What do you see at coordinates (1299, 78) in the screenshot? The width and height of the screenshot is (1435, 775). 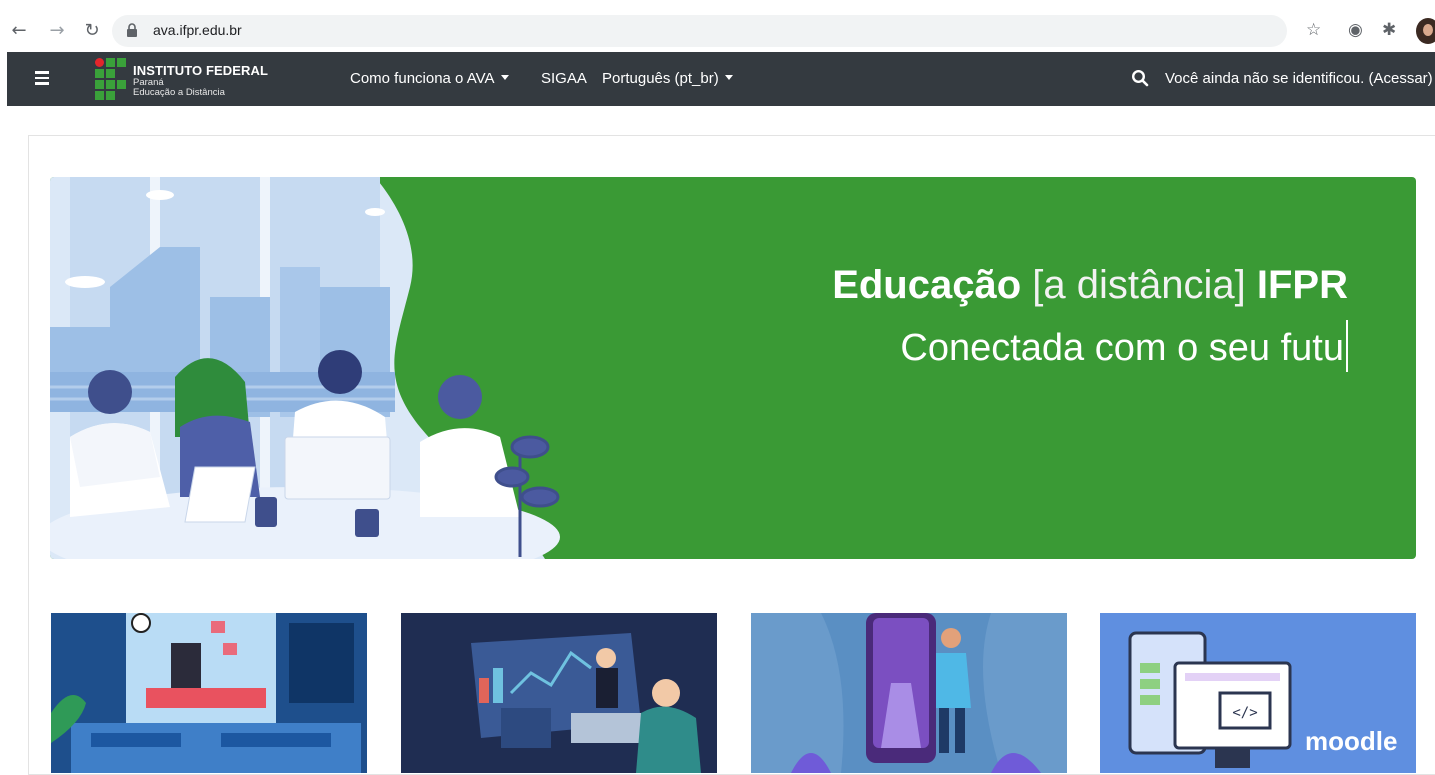 I see `login-status-link: Você ainda não se identificou. (Acessar)` at bounding box center [1299, 78].